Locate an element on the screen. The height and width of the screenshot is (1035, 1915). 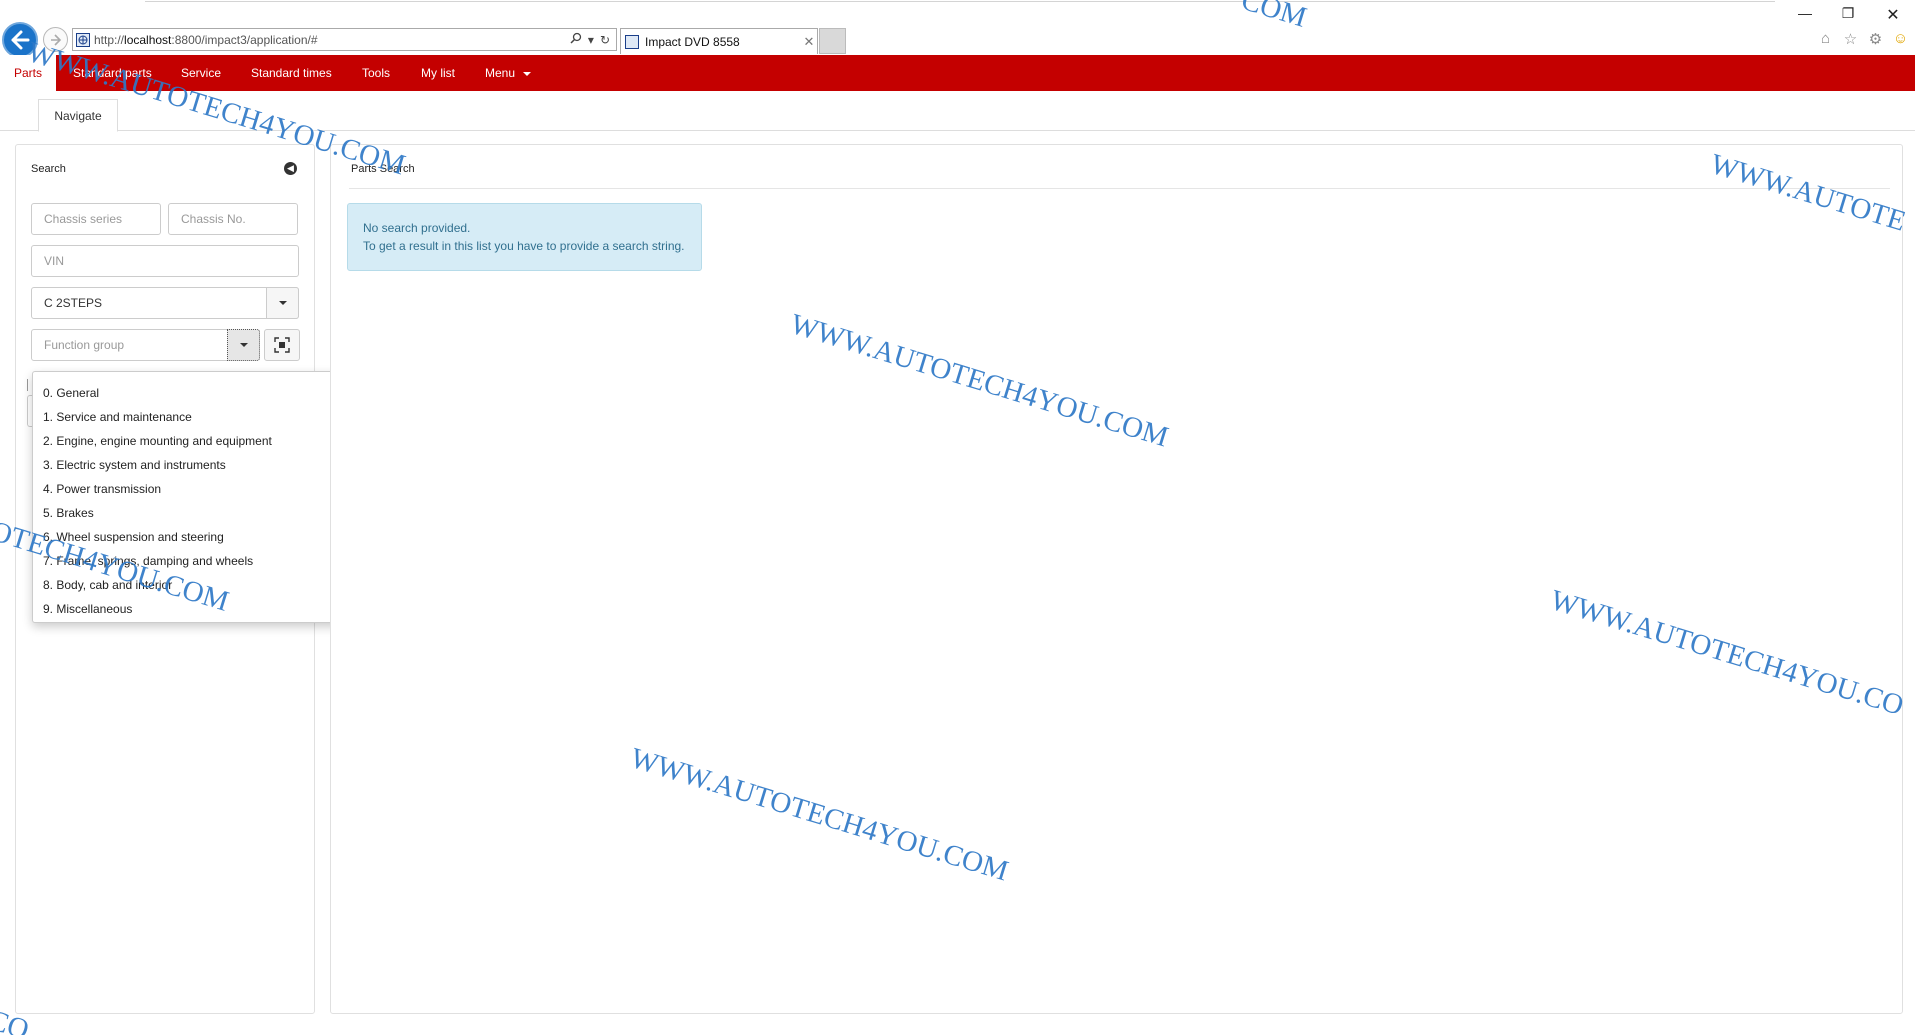
minimize-icon: — is located at coordinates (1805, 13).